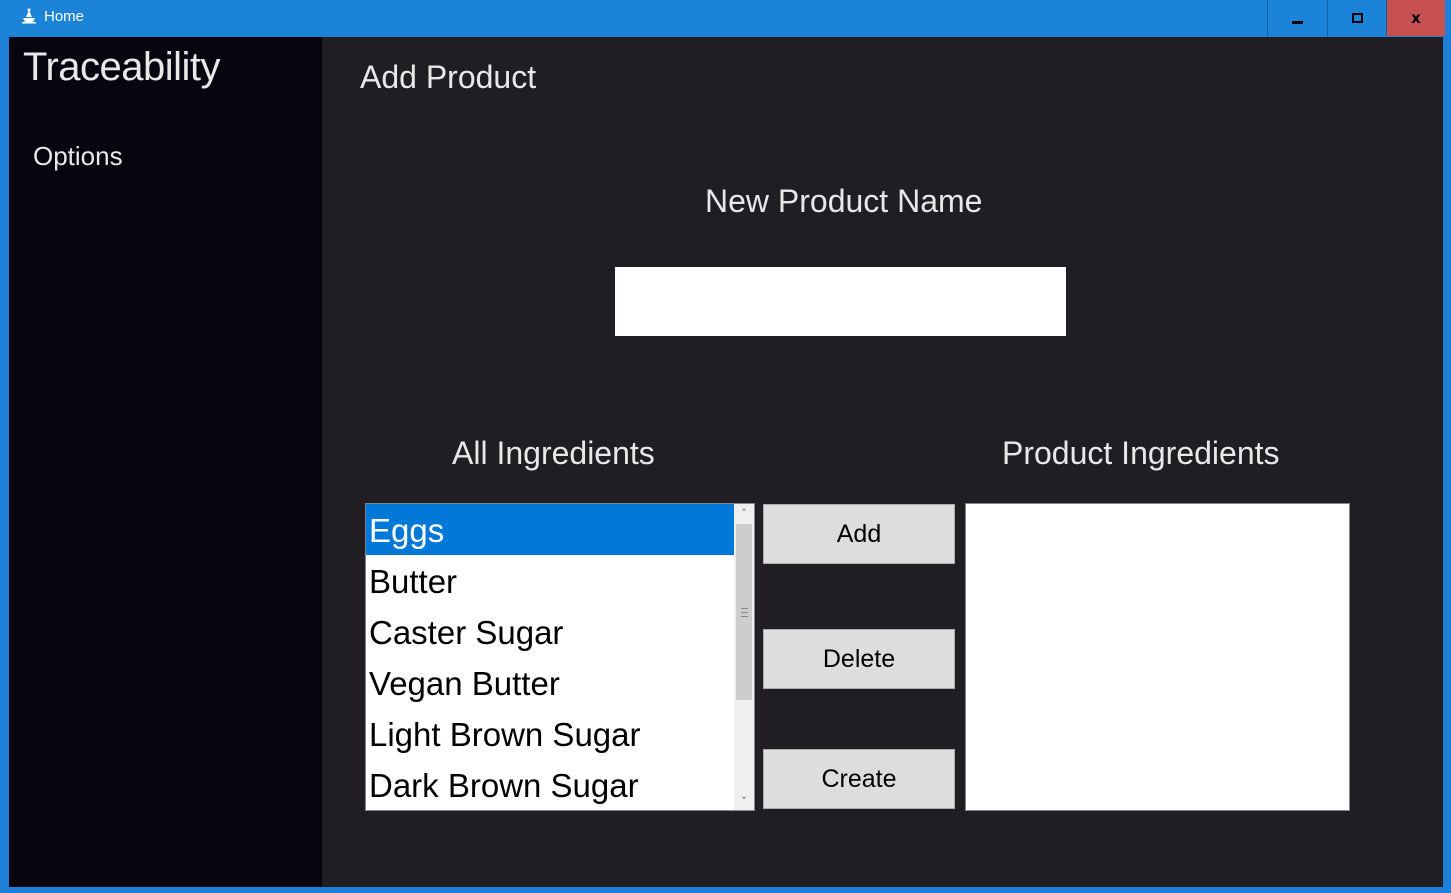 The width and height of the screenshot is (1451, 893). What do you see at coordinates (859, 534) in the screenshot?
I see `add-button: Add` at bounding box center [859, 534].